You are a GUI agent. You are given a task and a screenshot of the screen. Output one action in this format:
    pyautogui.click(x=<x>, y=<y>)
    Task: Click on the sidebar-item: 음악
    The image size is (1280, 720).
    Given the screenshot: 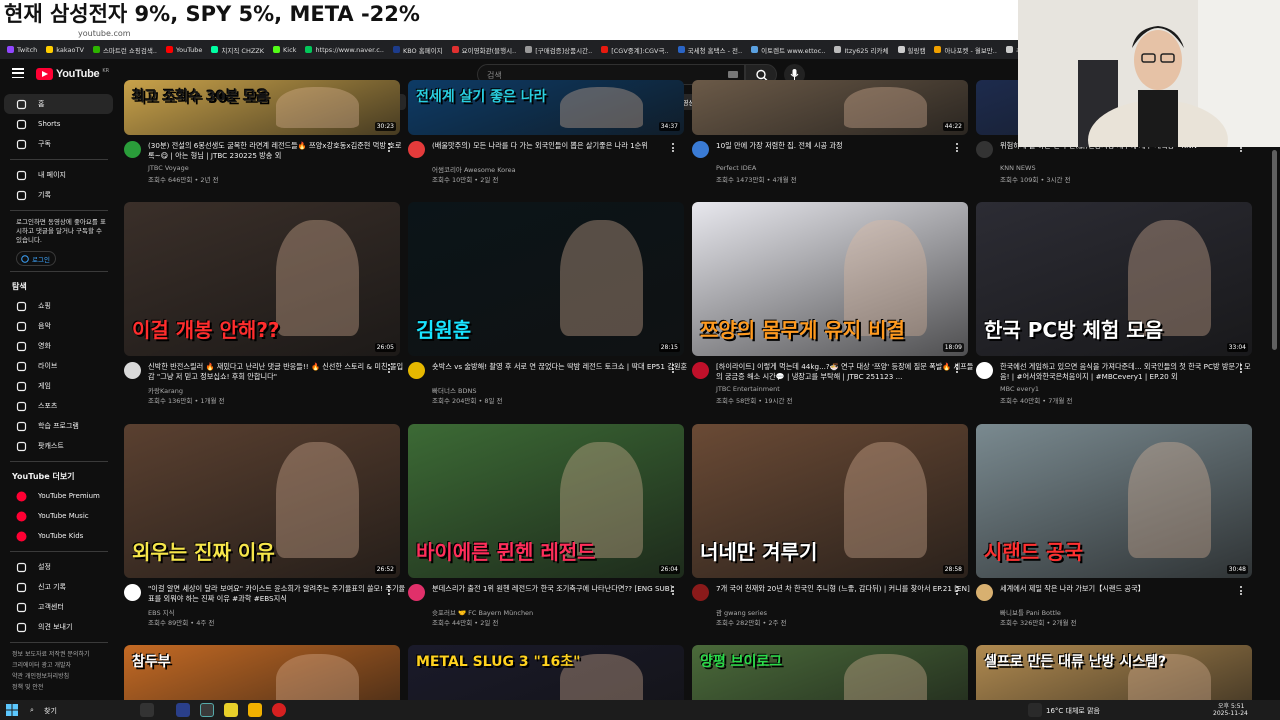 What is the action you would take?
    pyautogui.click(x=58, y=326)
    